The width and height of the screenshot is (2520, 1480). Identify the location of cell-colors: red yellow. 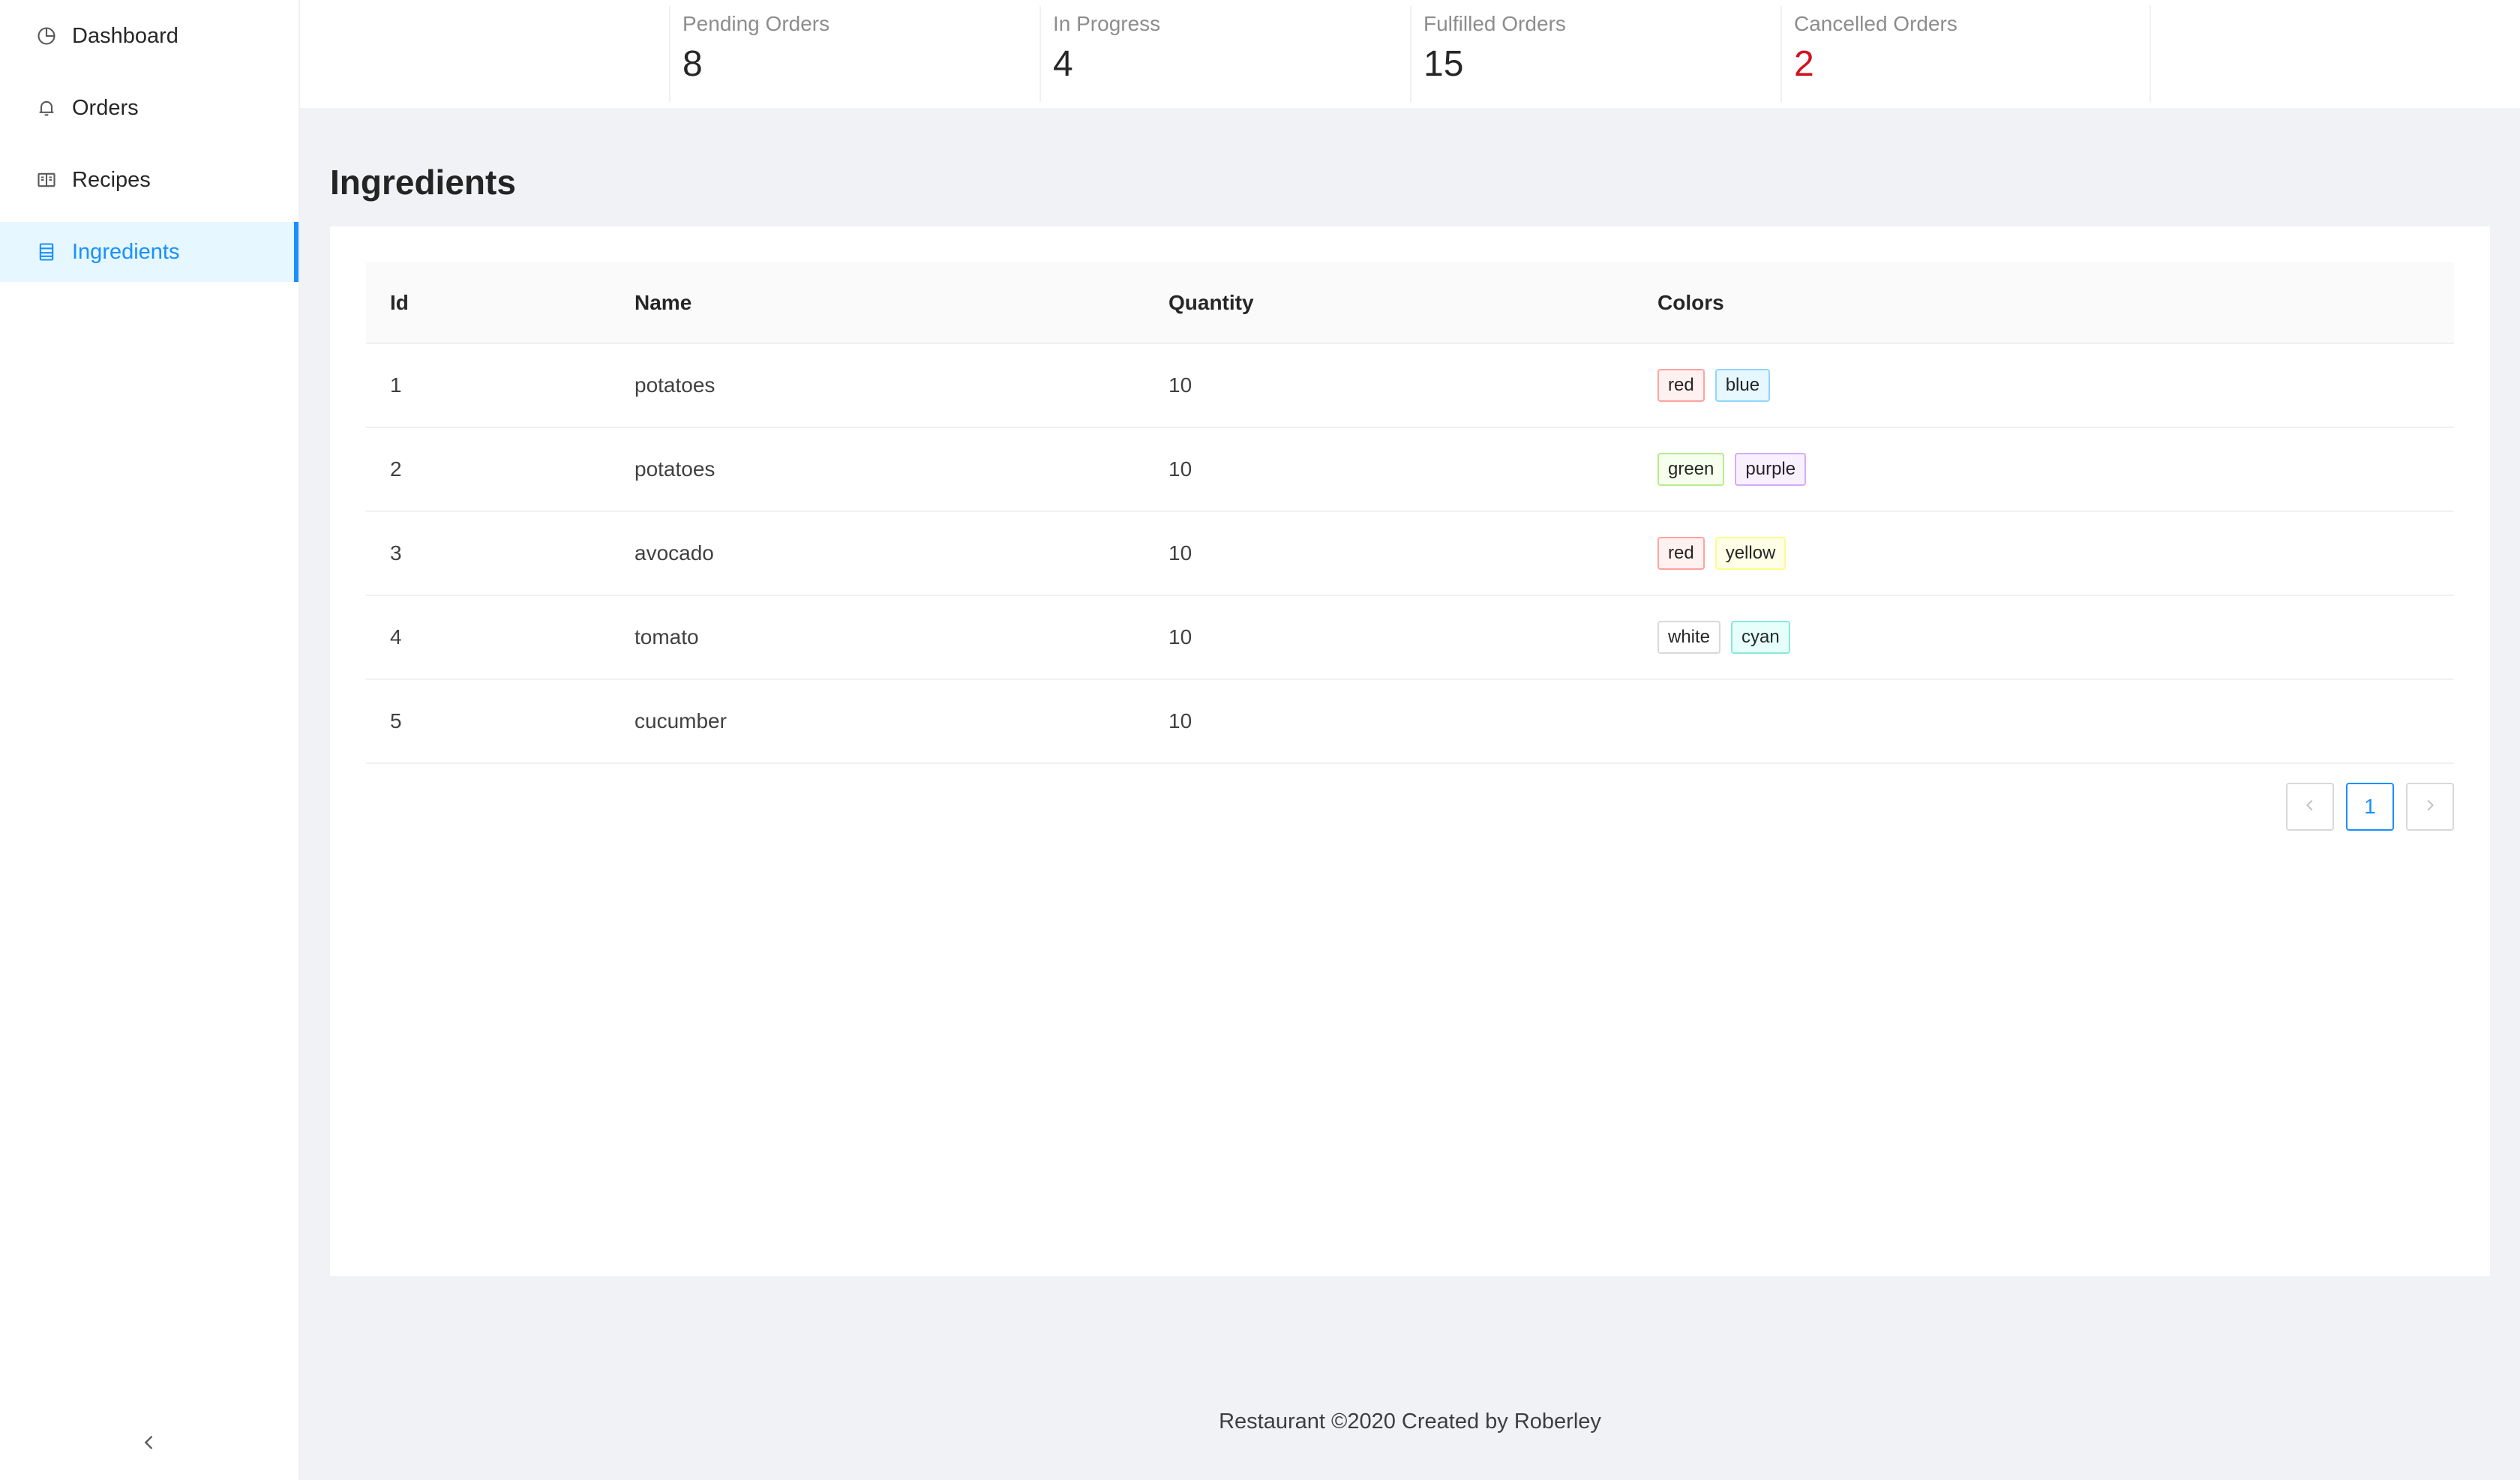
(2044, 553).